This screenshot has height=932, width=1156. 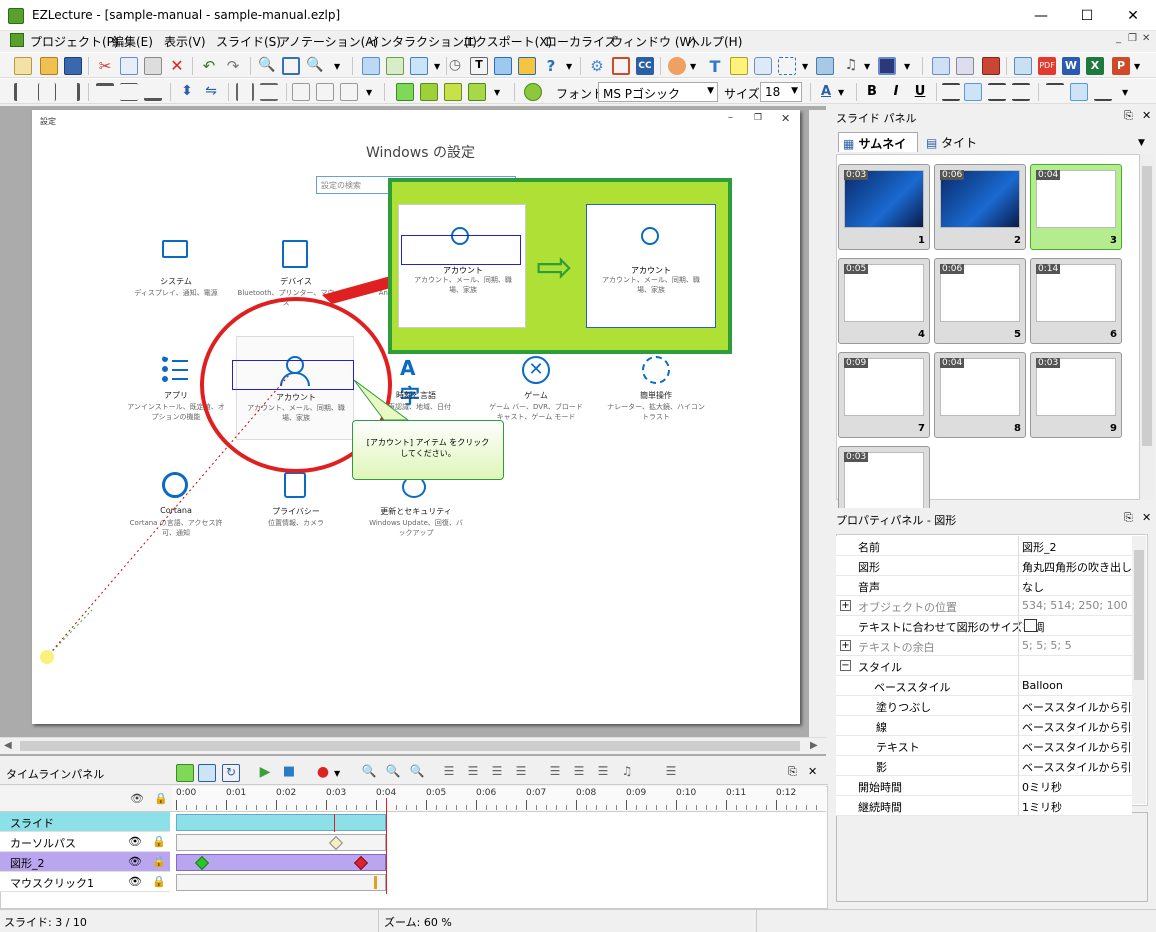 What do you see at coordinates (984, 706) in the screenshot?
I see `property-row: 塗りつぶし ベーススタイルから引用` at bounding box center [984, 706].